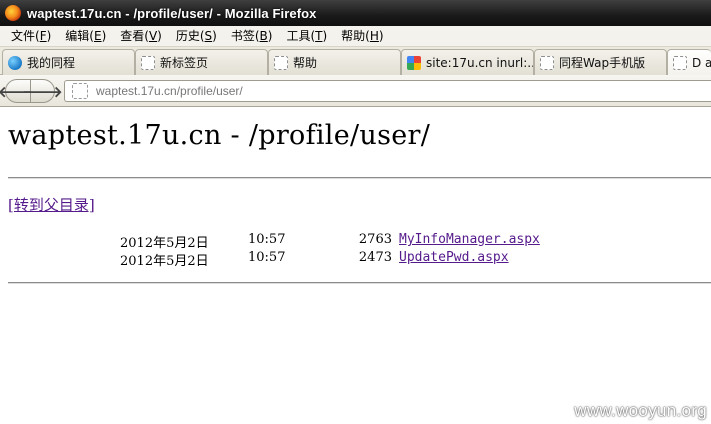 This screenshot has width=711, height=424. What do you see at coordinates (31, 36) in the screenshot?
I see `menu-file: 文件(F)` at bounding box center [31, 36].